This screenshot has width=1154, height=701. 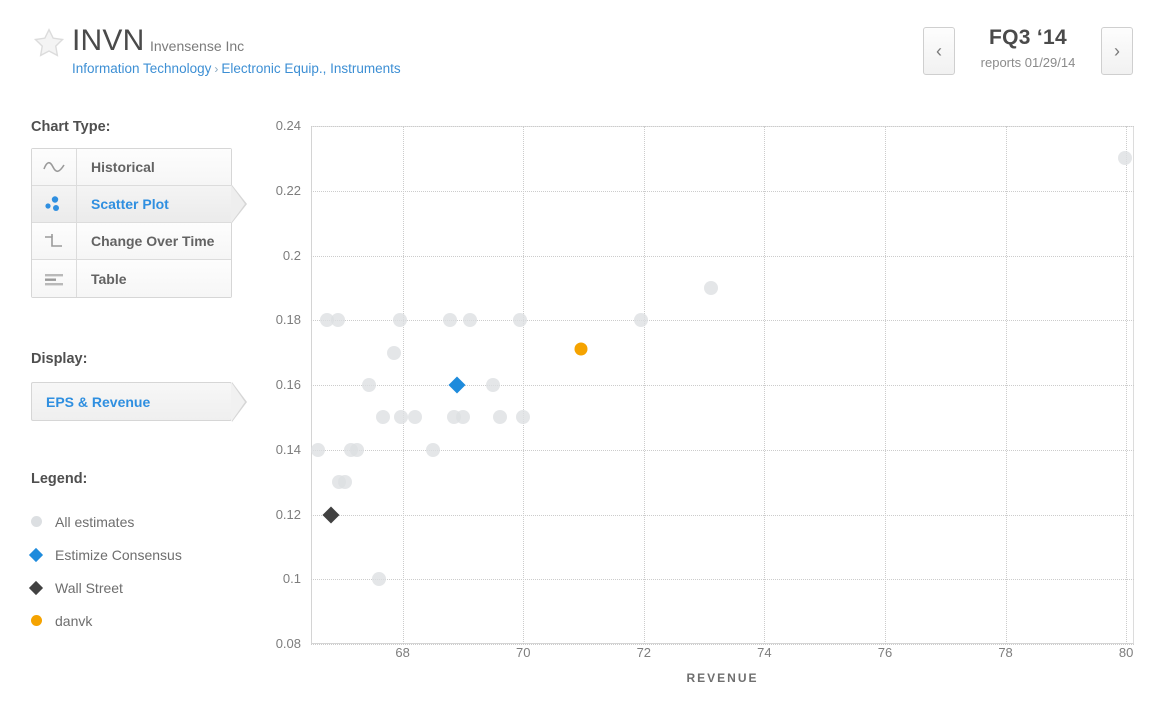 What do you see at coordinates (134, 587) in the screenshot?
I see `legend-item-wall-street: Wall Street` at bounding box center [134, 587].